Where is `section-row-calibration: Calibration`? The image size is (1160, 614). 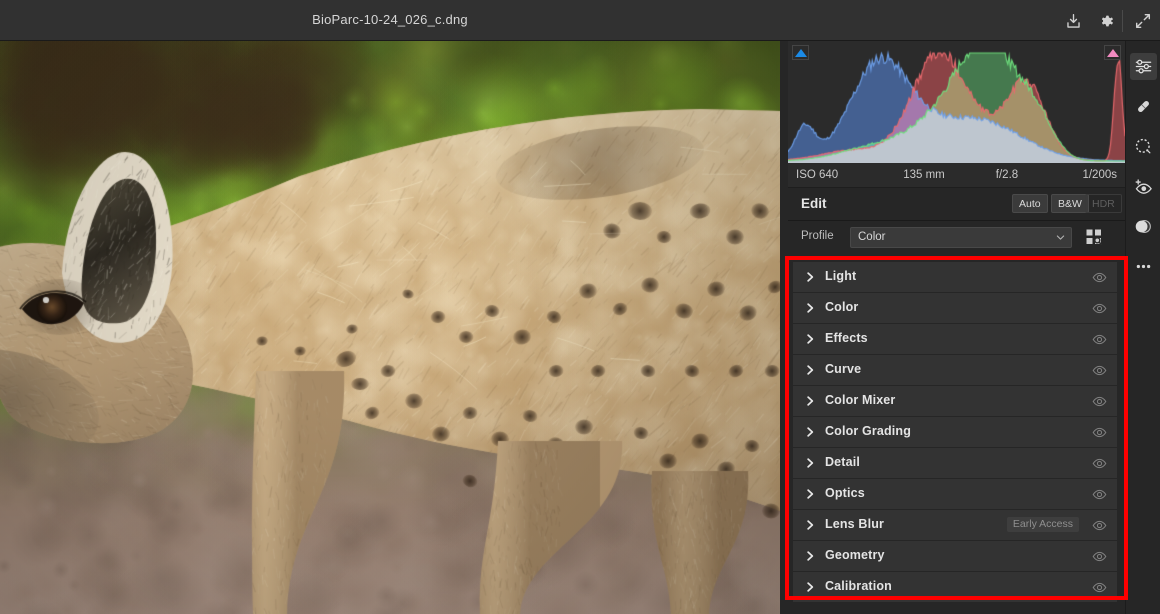
section-row-calibration: Calibration is located at coordinates (955, 587).